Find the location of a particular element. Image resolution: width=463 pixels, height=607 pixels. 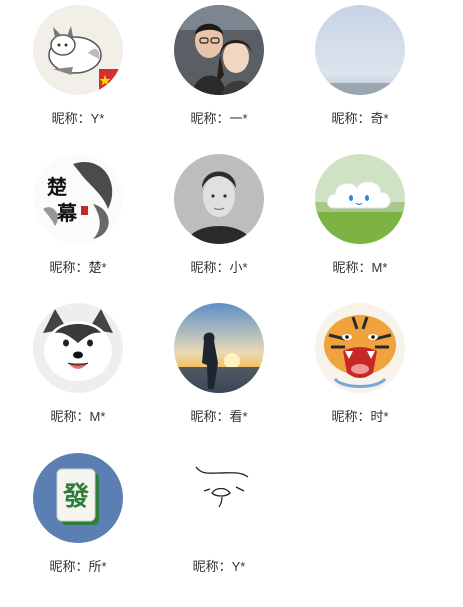

cloud-on-grass-avatar-icon is located at coordinates (360, 199).